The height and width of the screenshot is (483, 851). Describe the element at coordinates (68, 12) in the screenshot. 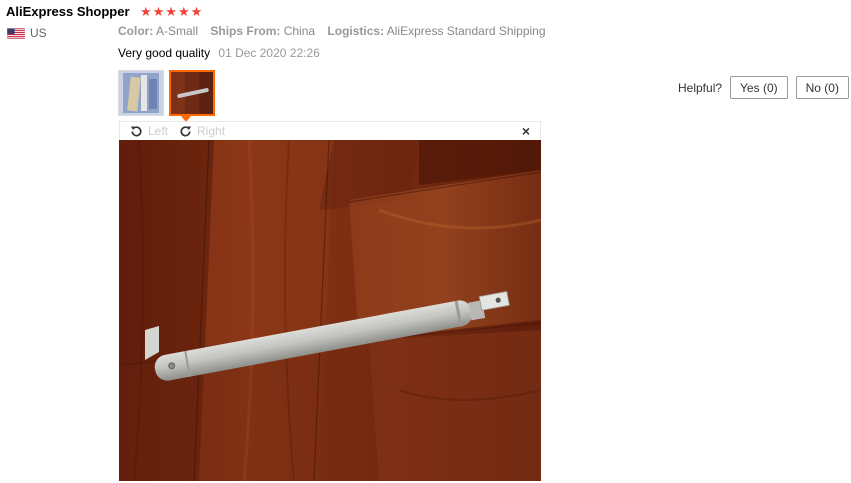

I see `reviewer-name: AliExpress Shopper` at that location.